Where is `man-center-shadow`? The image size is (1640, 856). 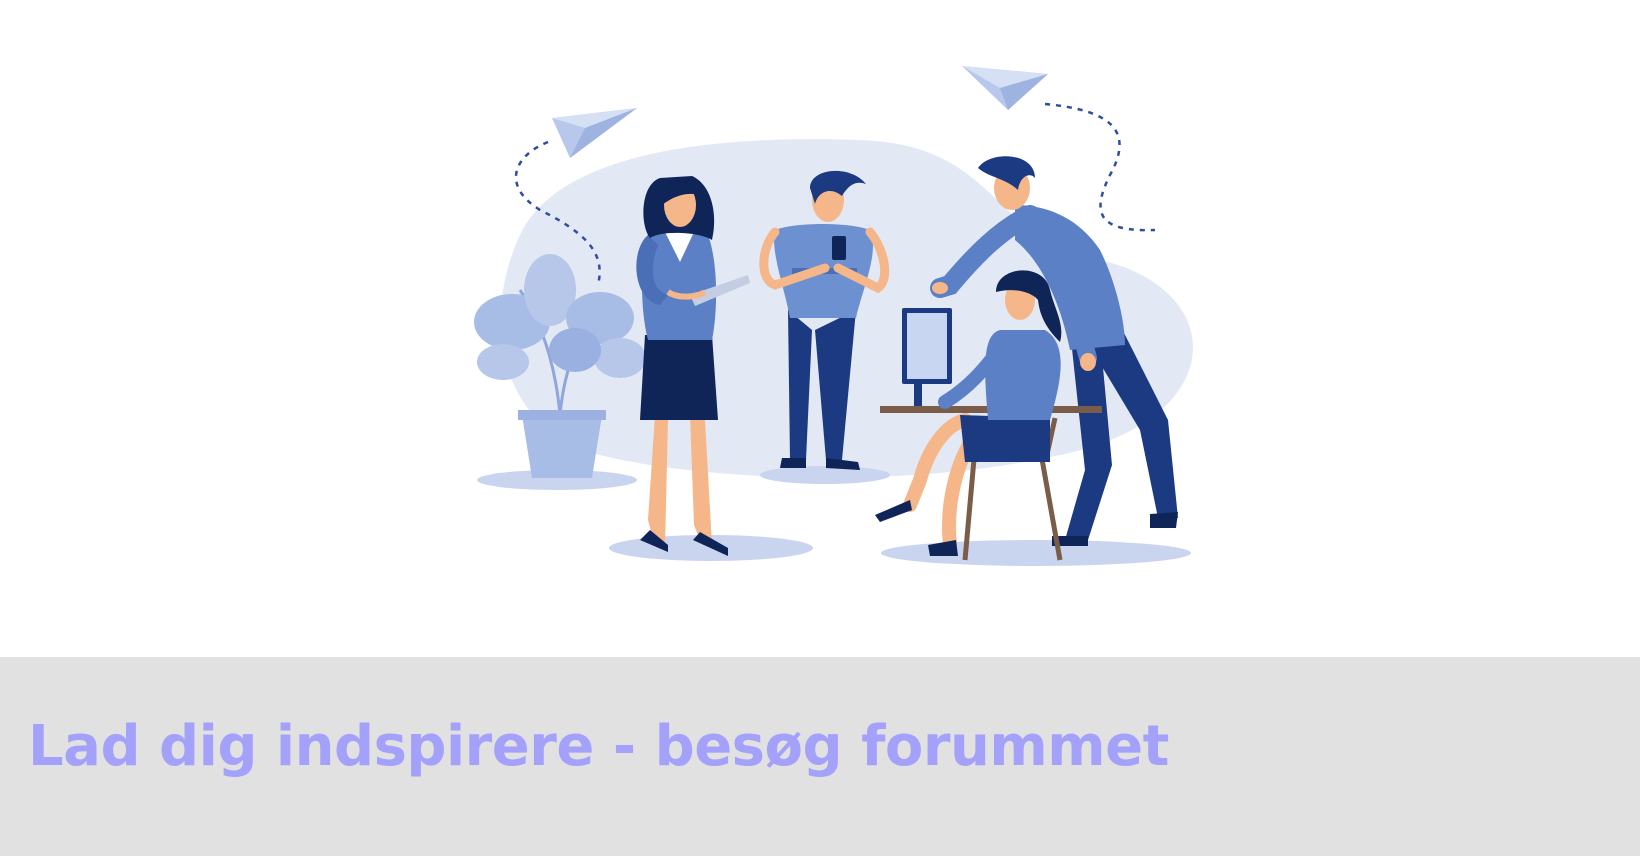 man-center-shadow is located at coordinates (825, 475).